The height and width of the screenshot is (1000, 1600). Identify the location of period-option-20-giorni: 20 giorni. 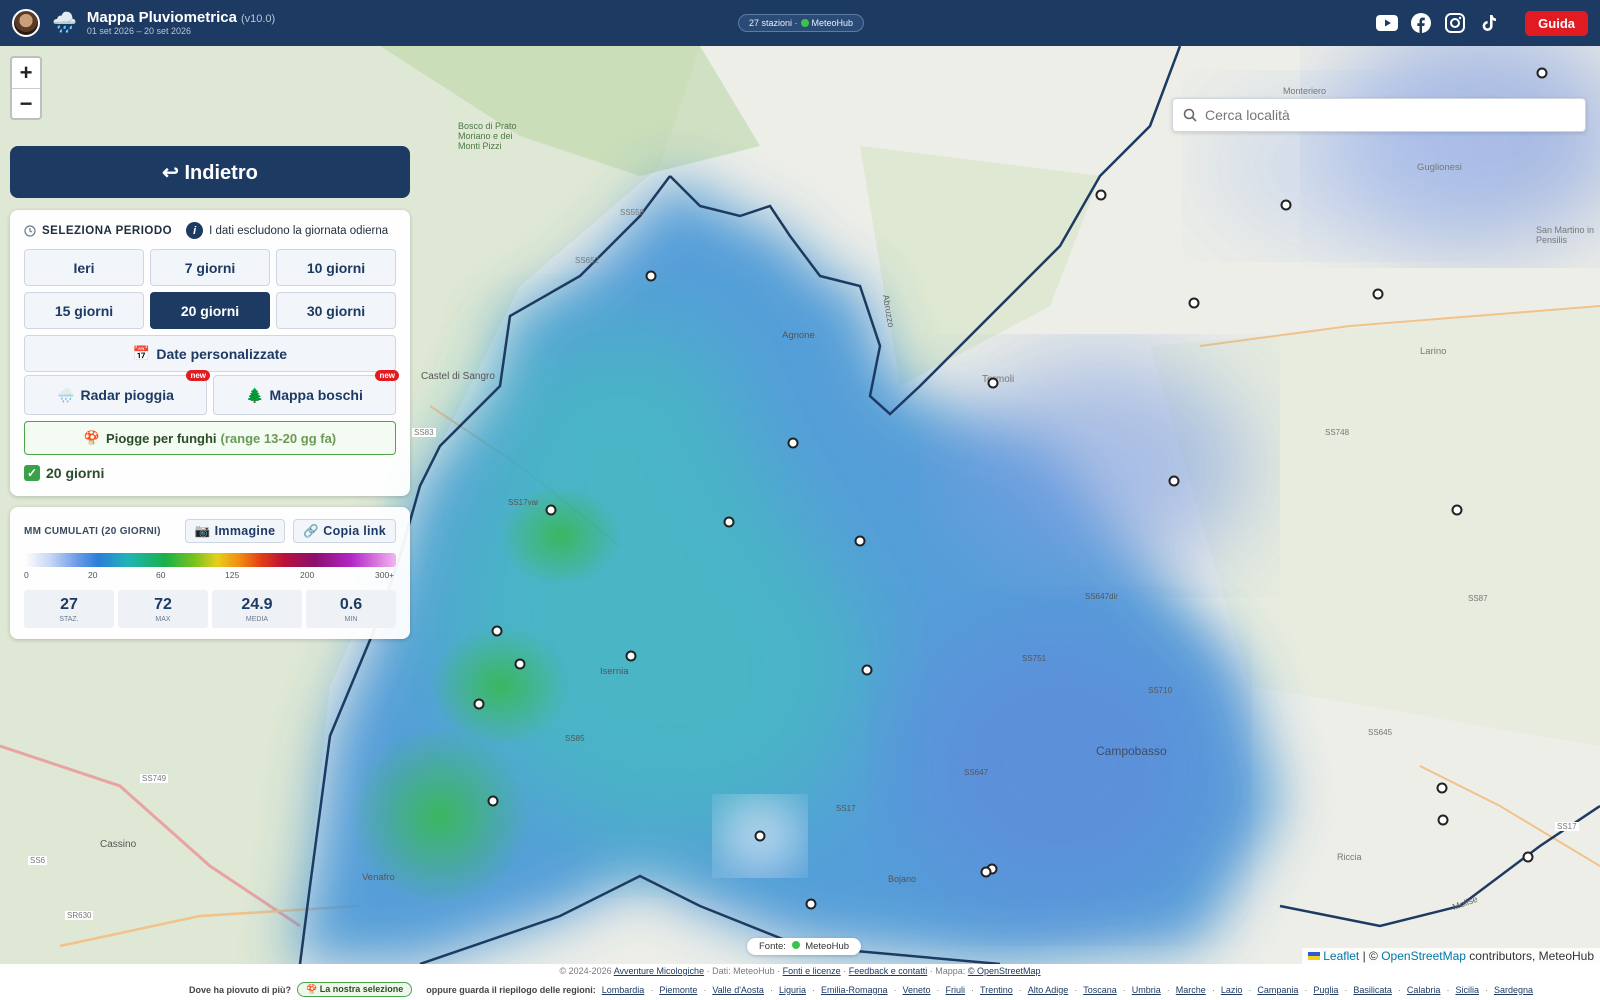
(210, 310).